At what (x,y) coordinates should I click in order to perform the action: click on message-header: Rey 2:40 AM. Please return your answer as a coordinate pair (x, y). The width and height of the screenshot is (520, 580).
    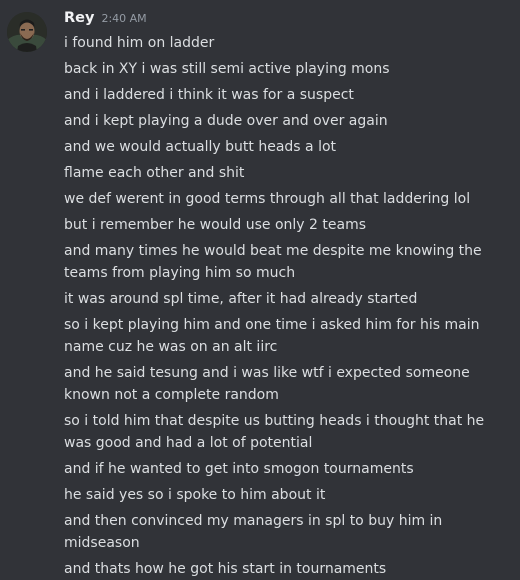
    Looking at the image, I should click on (105, 20).